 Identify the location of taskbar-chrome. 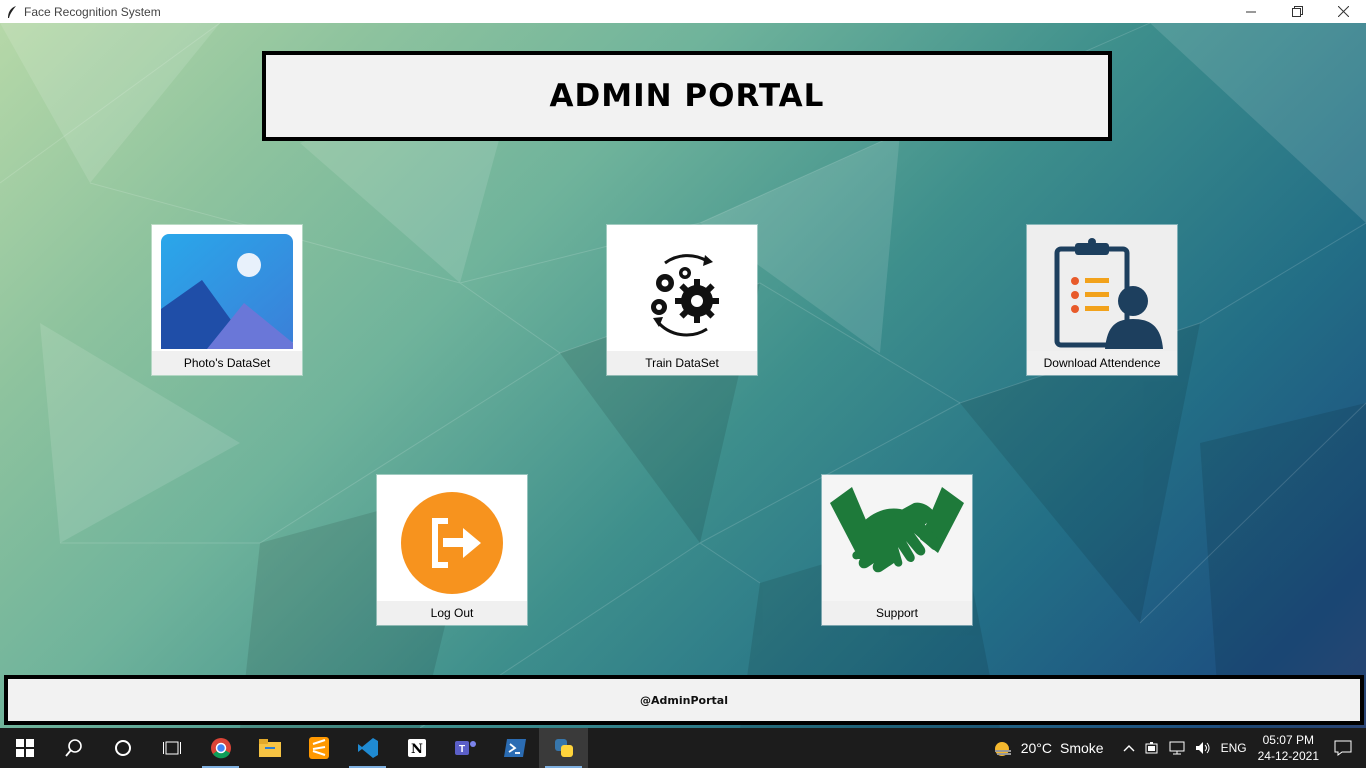
(220, 748).